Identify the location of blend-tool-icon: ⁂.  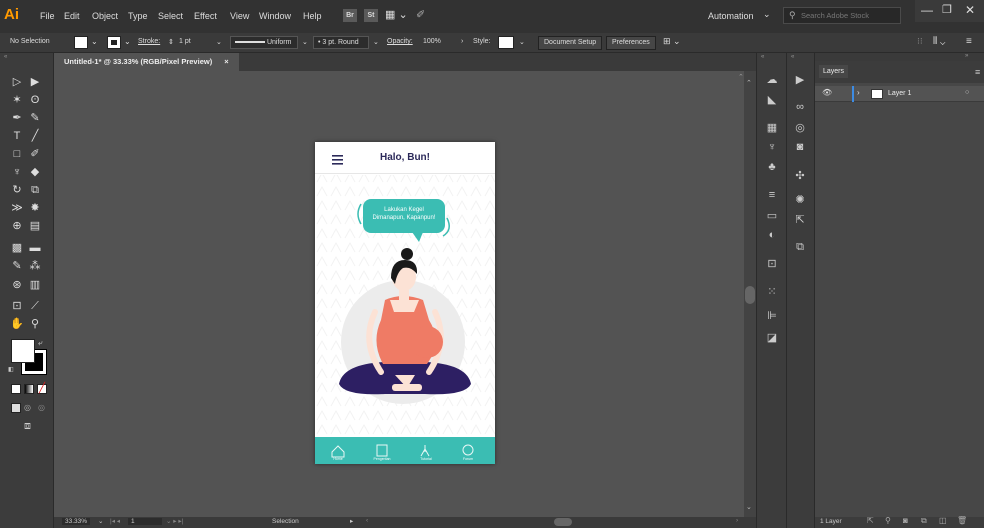
(35, 266).